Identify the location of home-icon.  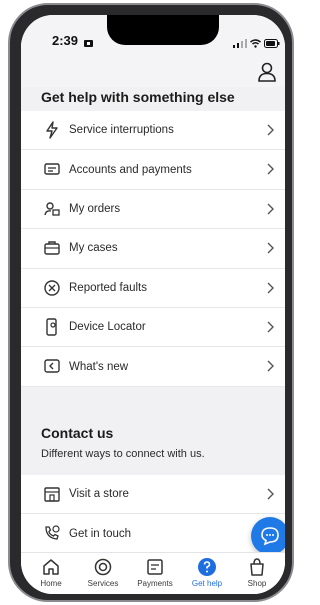
(51, 567).